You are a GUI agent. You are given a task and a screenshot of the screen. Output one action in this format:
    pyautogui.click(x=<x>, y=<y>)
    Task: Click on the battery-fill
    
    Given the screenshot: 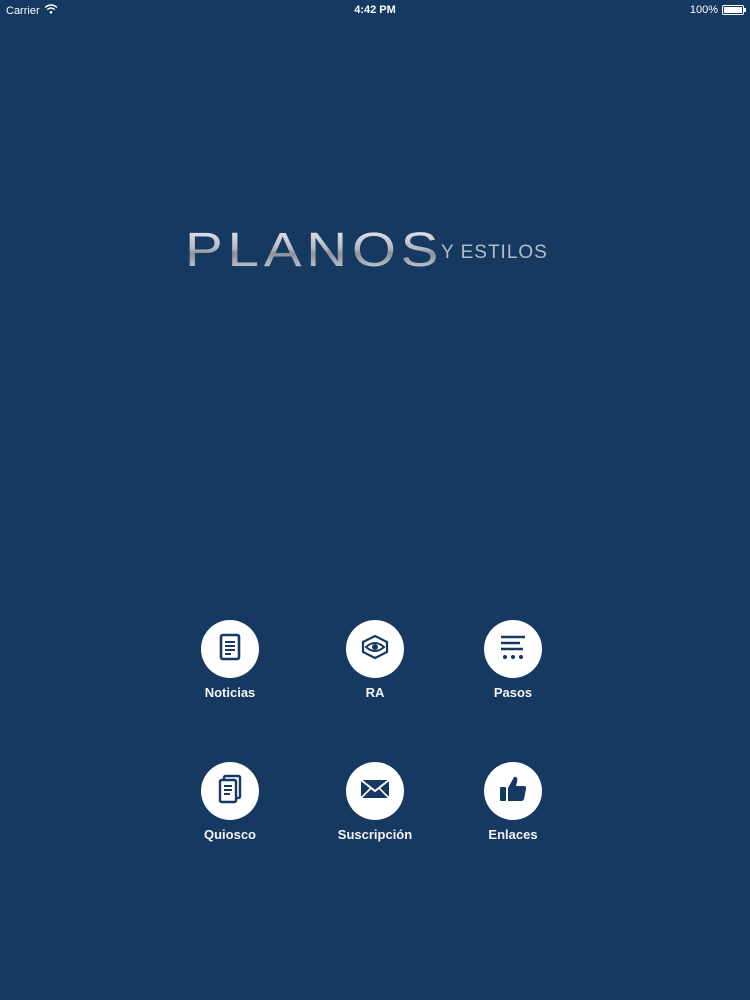 What is the action you would take?
    pyautogui.click(x=733, y=10)
    